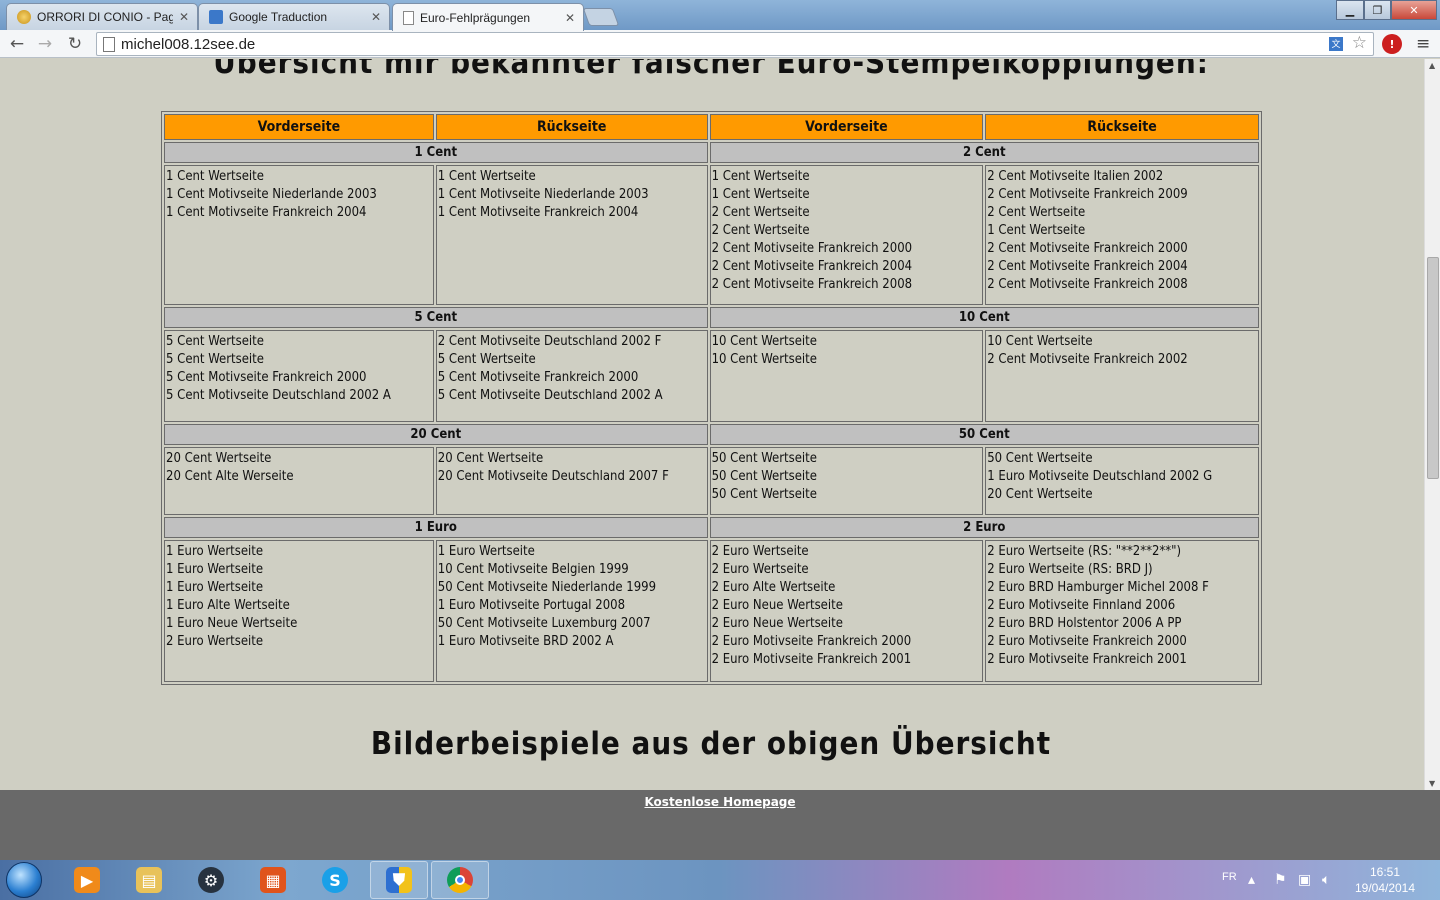 Image resolution: width=1440 pixels, height=900 pixels. I want to click on tab-label: Euro-Fehlprägungen, so click(475, 17).